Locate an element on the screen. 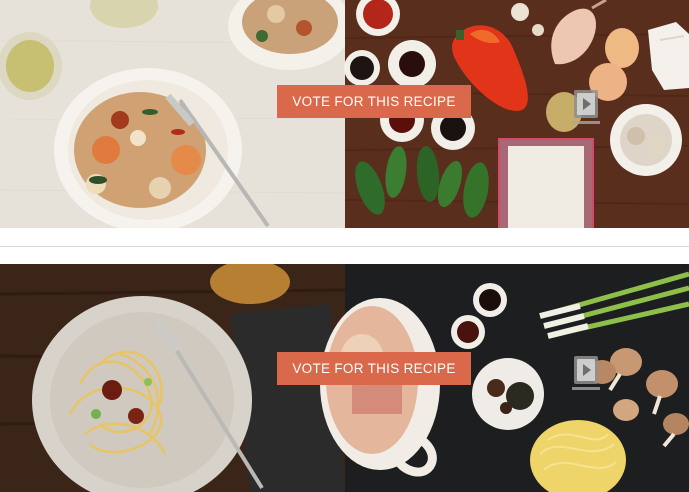  divider is located at coordinates (344, 246).